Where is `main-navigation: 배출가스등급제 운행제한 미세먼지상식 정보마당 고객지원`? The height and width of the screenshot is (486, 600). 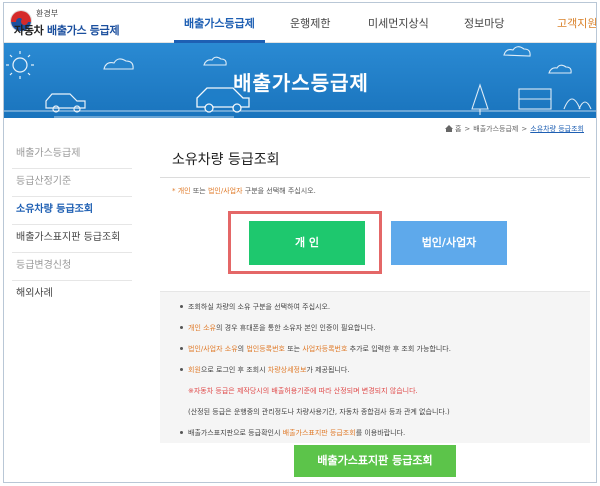 main-navigation: 배출가스등급제 운행제한 미세먼지상식 정보마당 고객지원 is located at coordinates (375, 23).